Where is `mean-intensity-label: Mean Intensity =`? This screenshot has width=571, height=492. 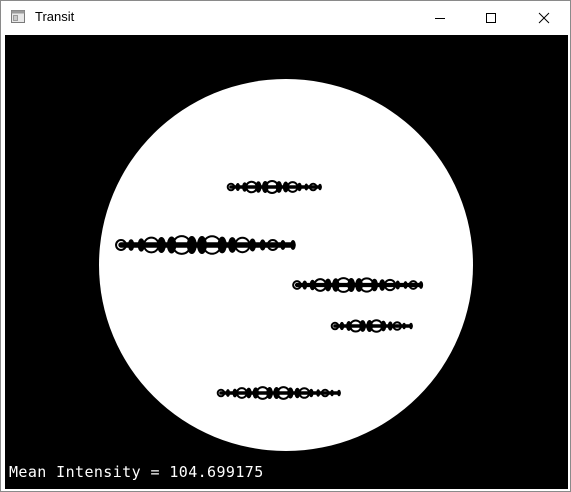 mean-intensity-label: Mean Intensity = is located at coordinates (89, 472).